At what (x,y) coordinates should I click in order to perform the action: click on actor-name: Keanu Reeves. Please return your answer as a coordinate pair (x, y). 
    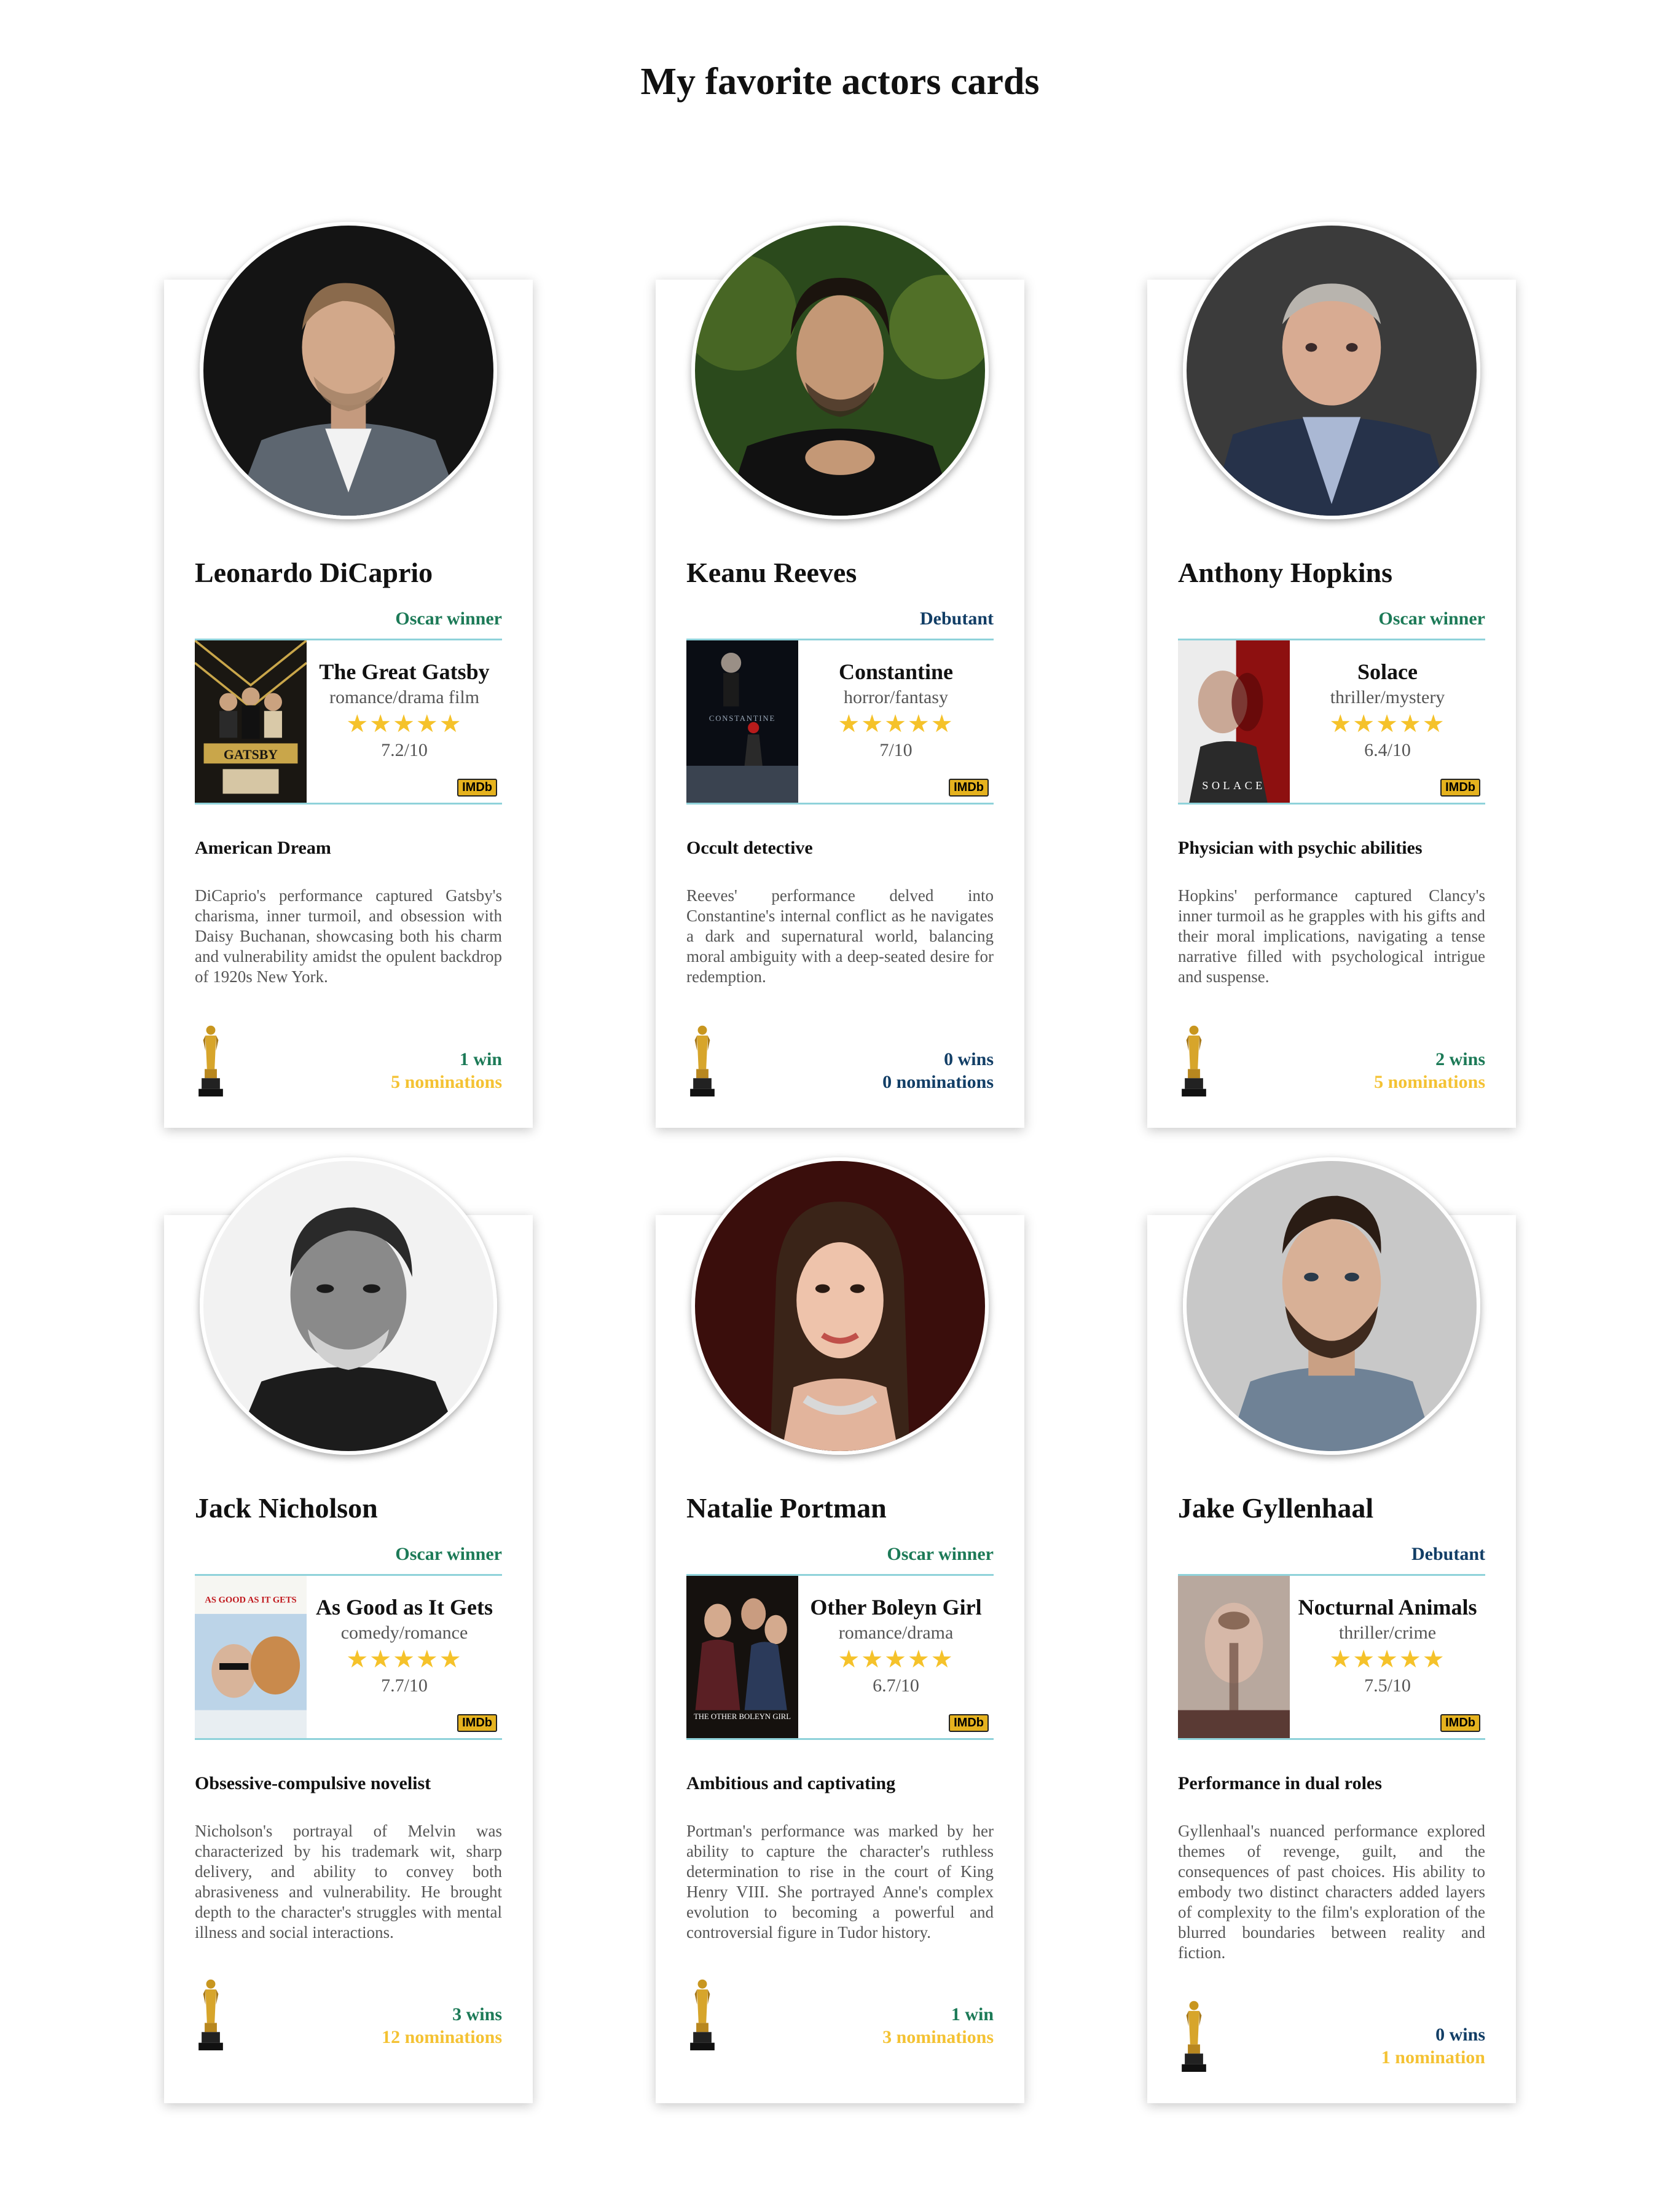
    Looking at the image, I should click on (772, 572).